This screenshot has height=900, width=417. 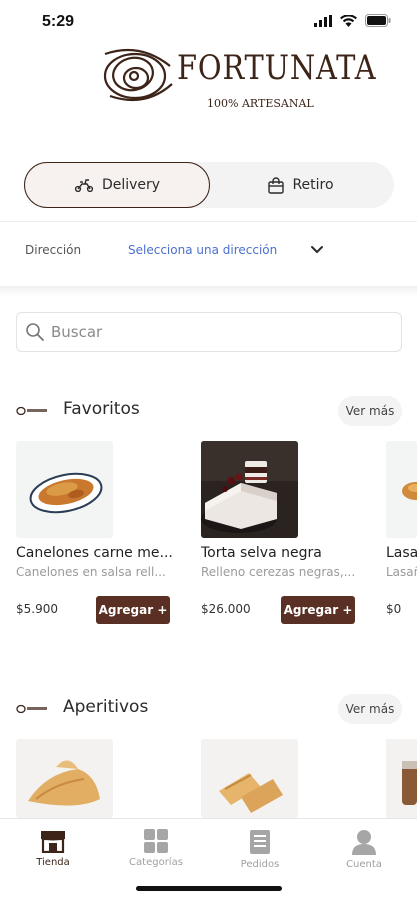 What do you see at coordinates (131, 185) in the screenshot?
I see `delivery-label: Delivery` at bounding box center [131, 185].